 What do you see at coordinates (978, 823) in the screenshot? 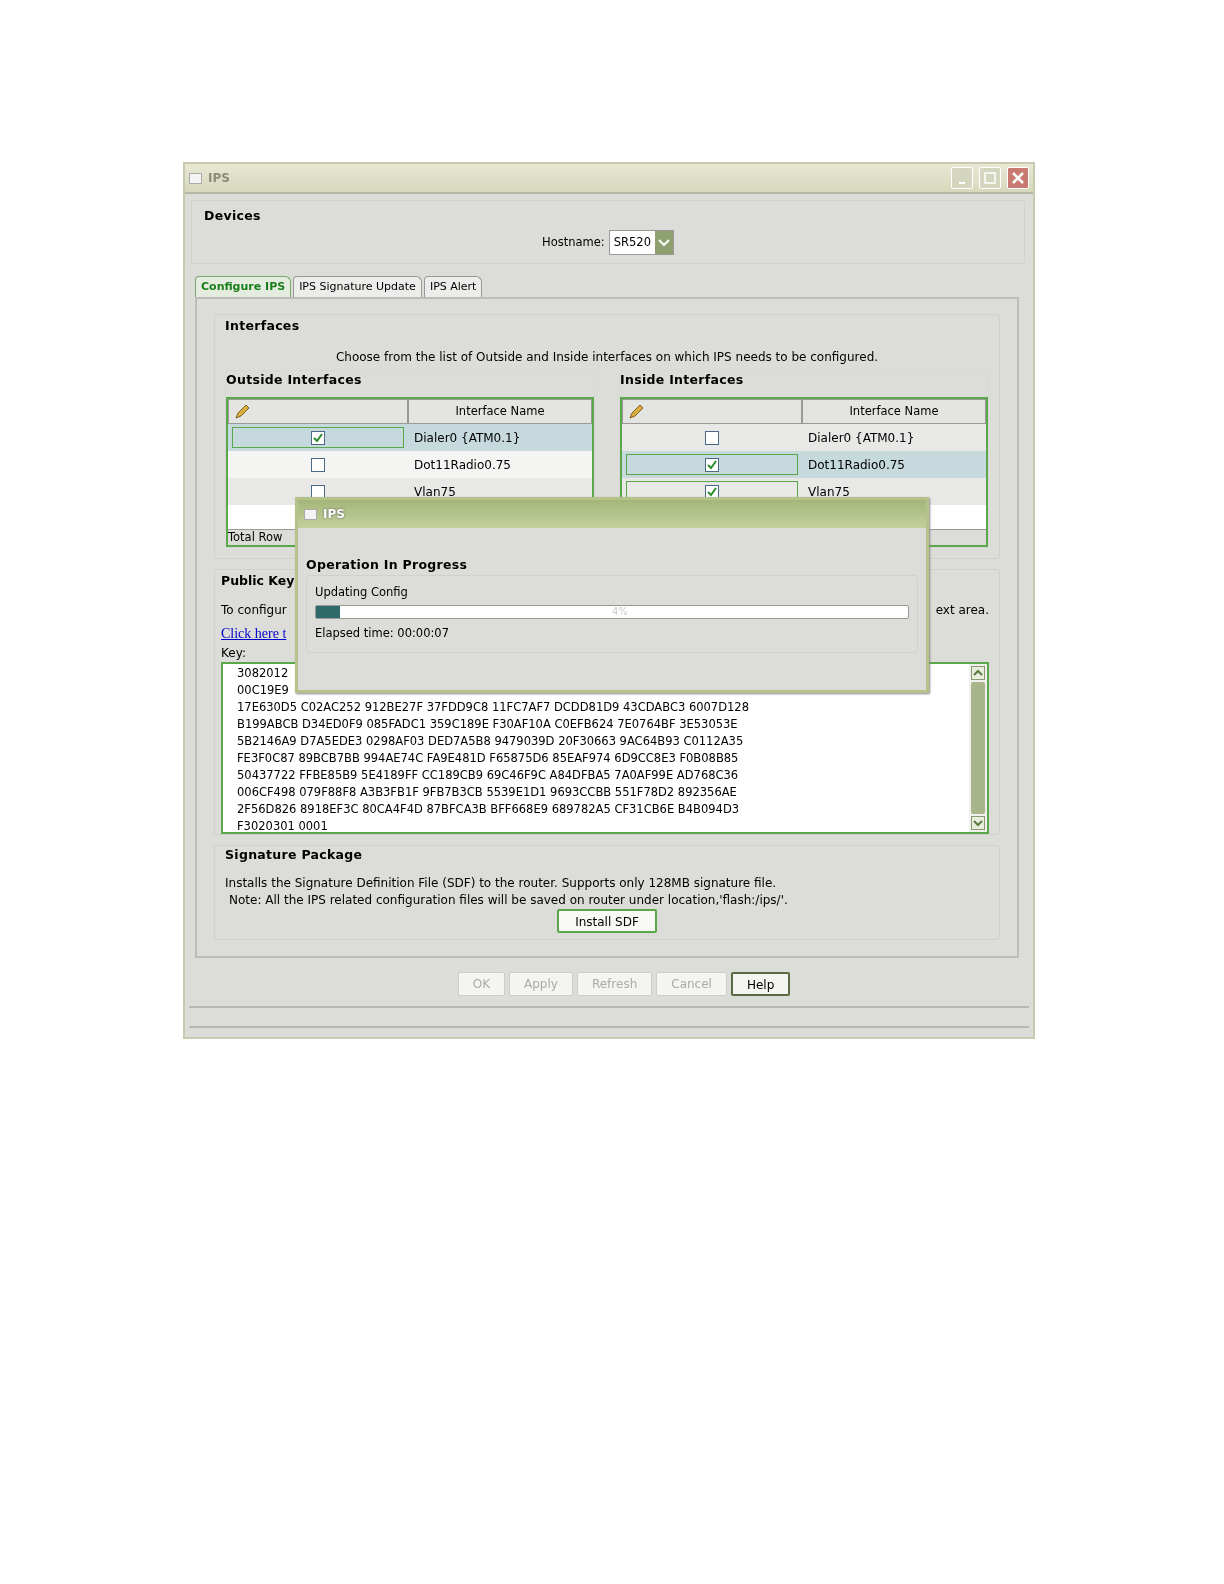
I see `scroll-down-icon` at bounding box center [978, 823].